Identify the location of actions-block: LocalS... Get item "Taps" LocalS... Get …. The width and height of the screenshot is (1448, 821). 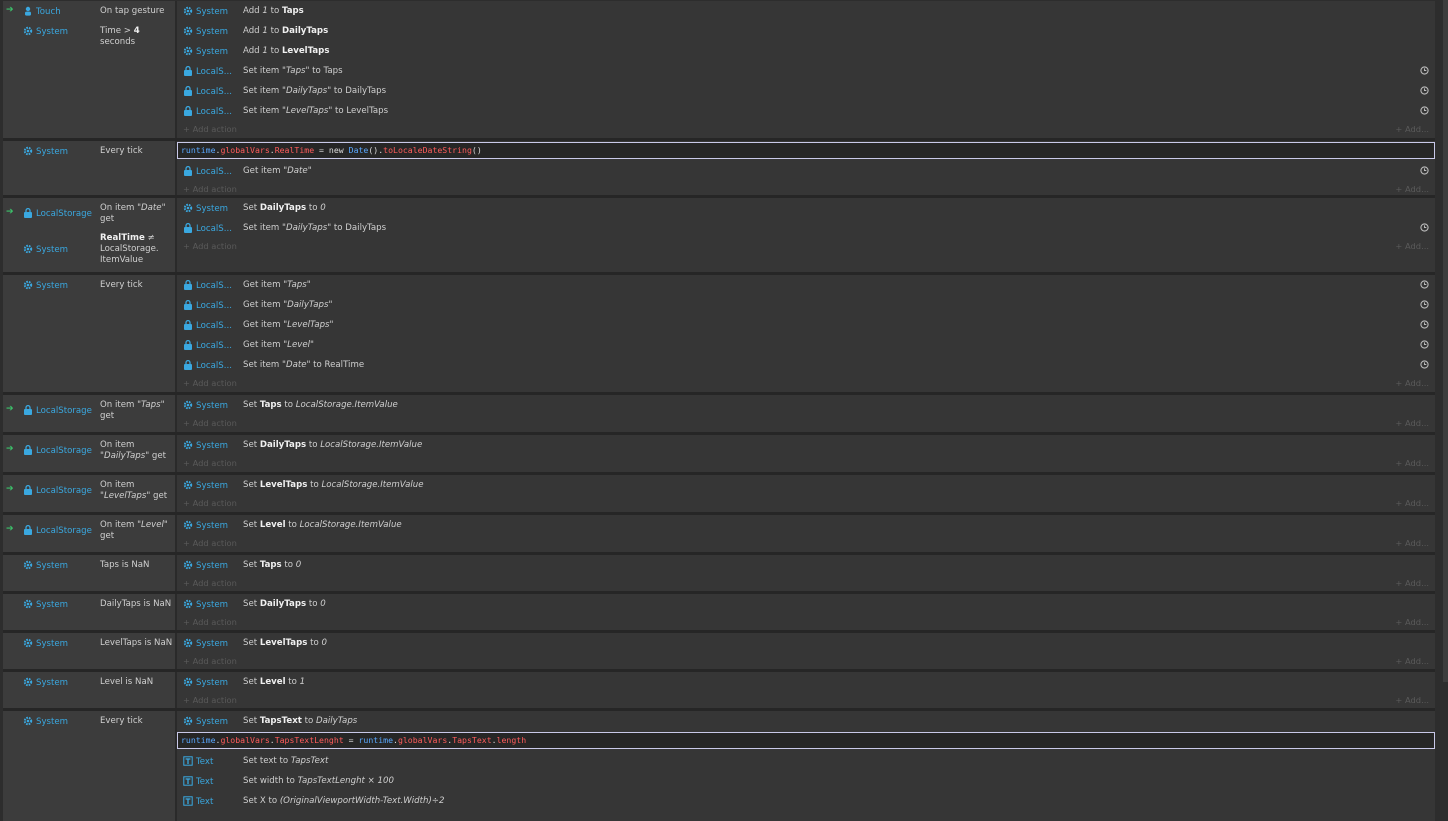
(806, 333).